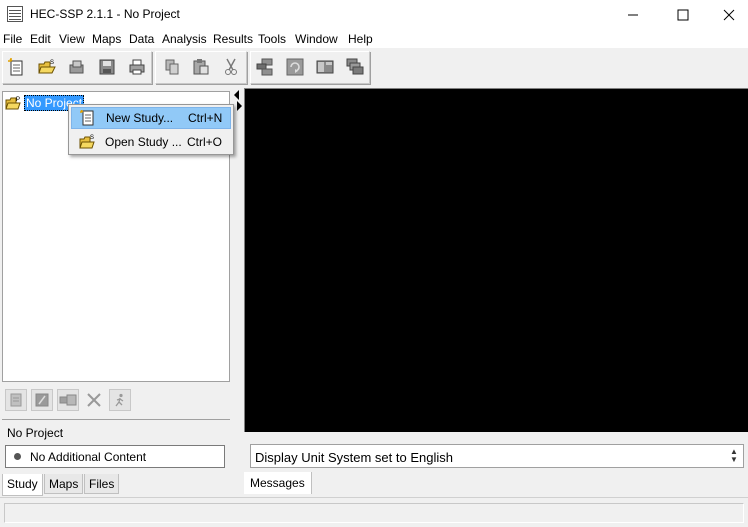 This screenshot has height=527, width=748. Describe the element at coordinates (13, 103) in the screenshot. I see `folder-icon: P` at that location.